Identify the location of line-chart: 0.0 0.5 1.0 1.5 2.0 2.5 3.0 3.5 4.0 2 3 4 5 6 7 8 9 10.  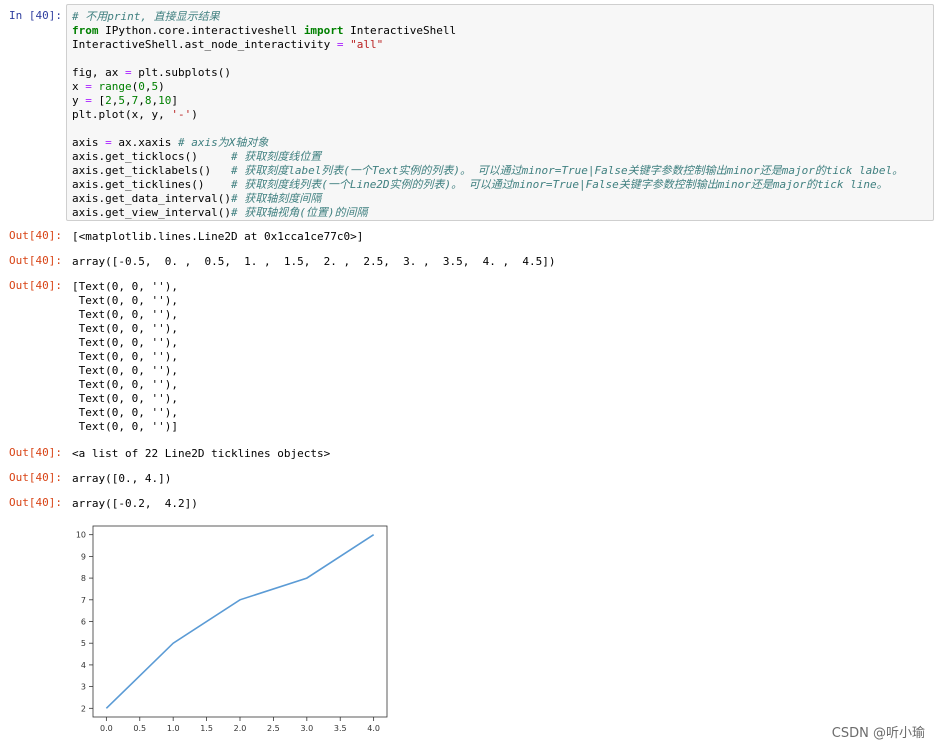
(232, 629).